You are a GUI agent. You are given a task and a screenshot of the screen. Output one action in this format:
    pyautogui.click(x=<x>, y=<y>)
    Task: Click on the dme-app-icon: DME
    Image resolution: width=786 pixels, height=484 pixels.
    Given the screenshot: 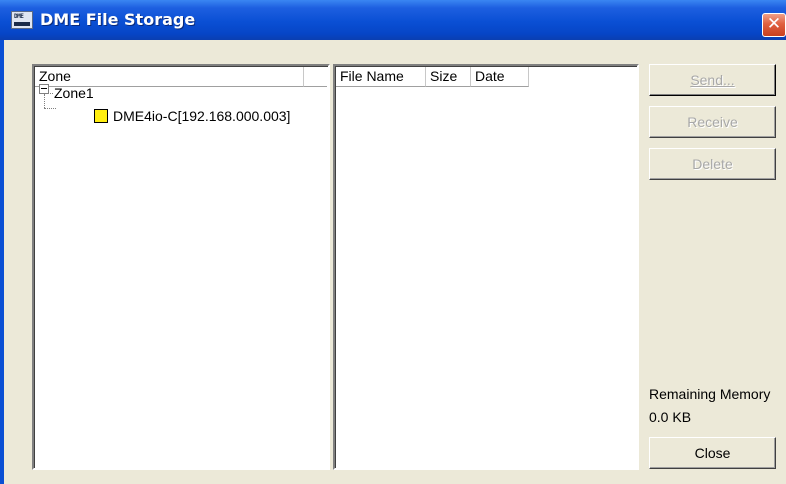 What is the action you would take?
    pyautogui.click(x=22, y=20)
    